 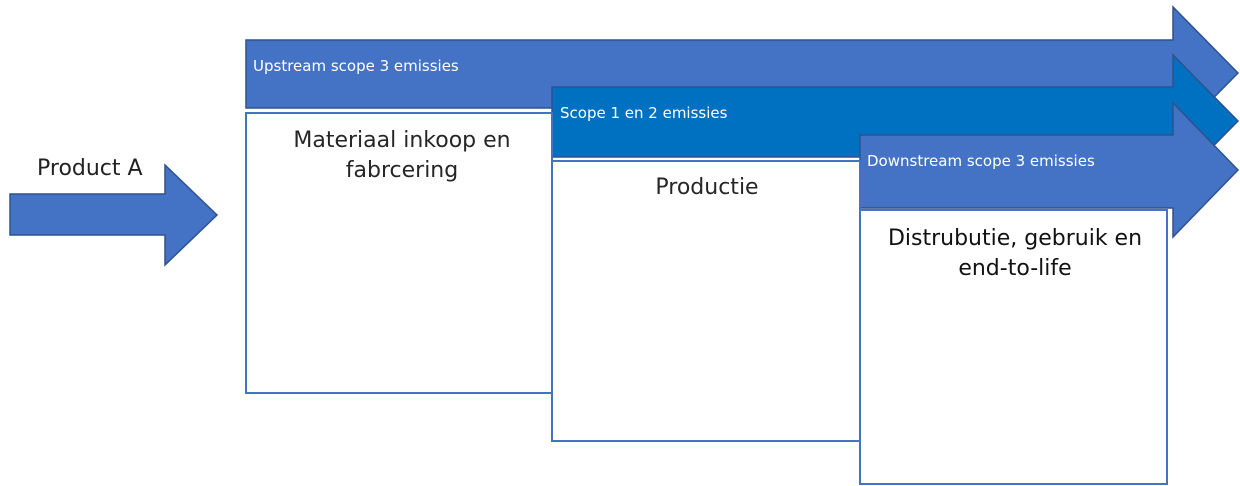 What do you see at coordinates (706, 301) in the screenshot?
I see `production-stage-box` at bounding box center [706, 301].